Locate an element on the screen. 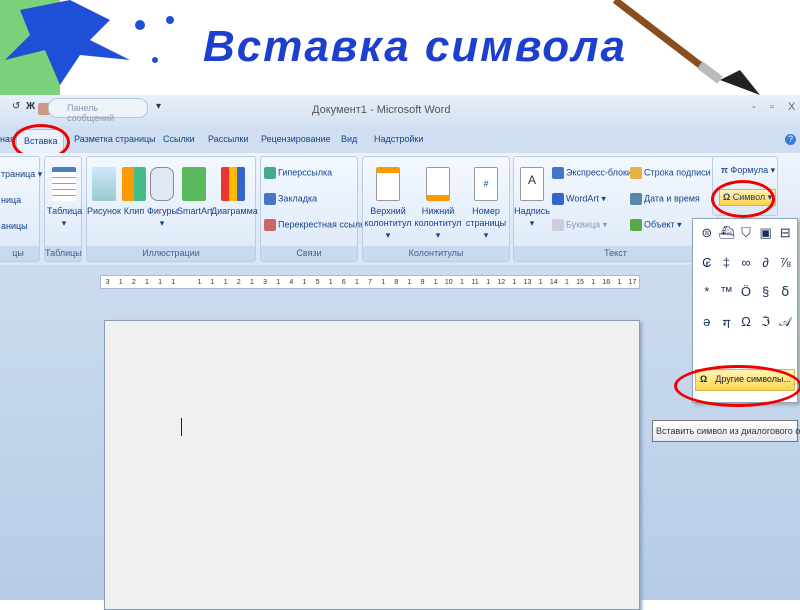 The image size is (800, 610). equation-button: π Формула ▾ is located at coordinates (748, 170).